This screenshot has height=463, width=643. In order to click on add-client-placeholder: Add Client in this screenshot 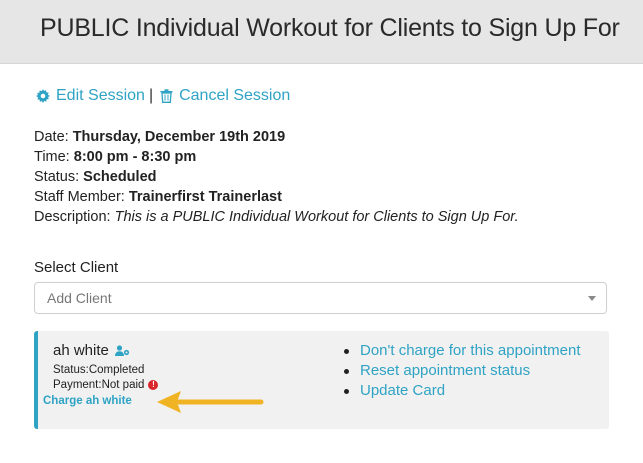, I will do `click(79, 298)`.